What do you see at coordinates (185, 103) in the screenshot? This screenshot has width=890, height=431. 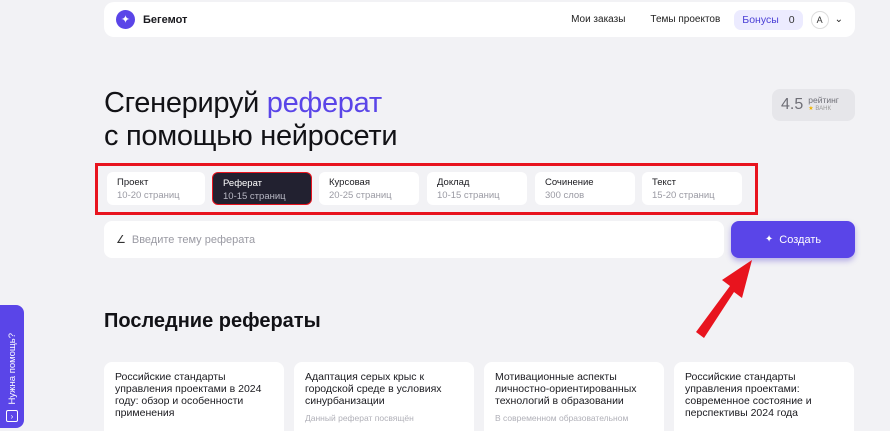 I see `title-prefix: Сгенерируй` at bounding box center [185, 103].